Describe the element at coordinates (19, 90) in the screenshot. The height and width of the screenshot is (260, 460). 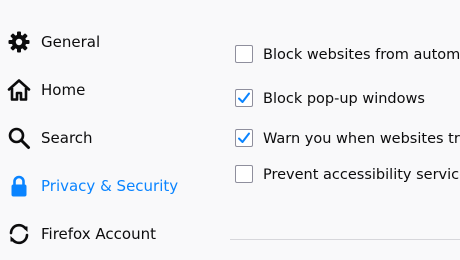
I see `home-icon` at that location.